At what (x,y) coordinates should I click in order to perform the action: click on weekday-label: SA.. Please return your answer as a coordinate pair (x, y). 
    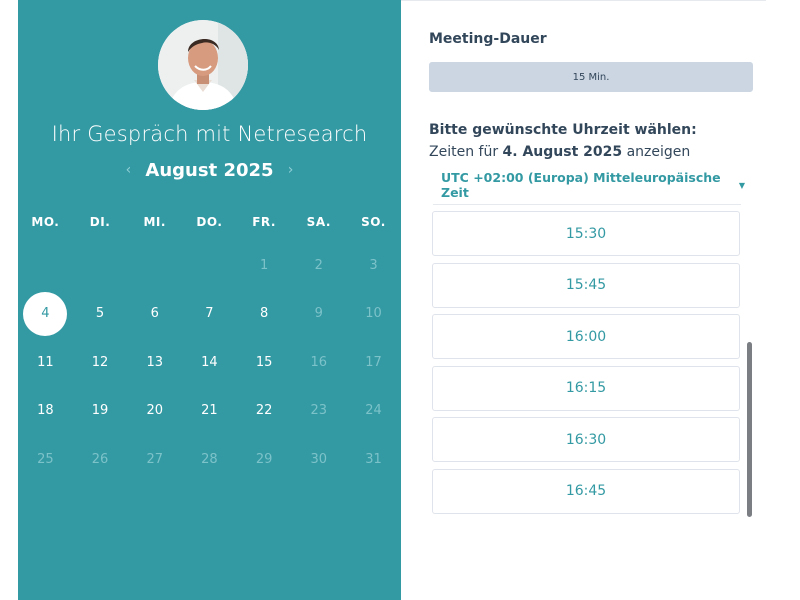
    Looking at the image, I should click on (318, 222).